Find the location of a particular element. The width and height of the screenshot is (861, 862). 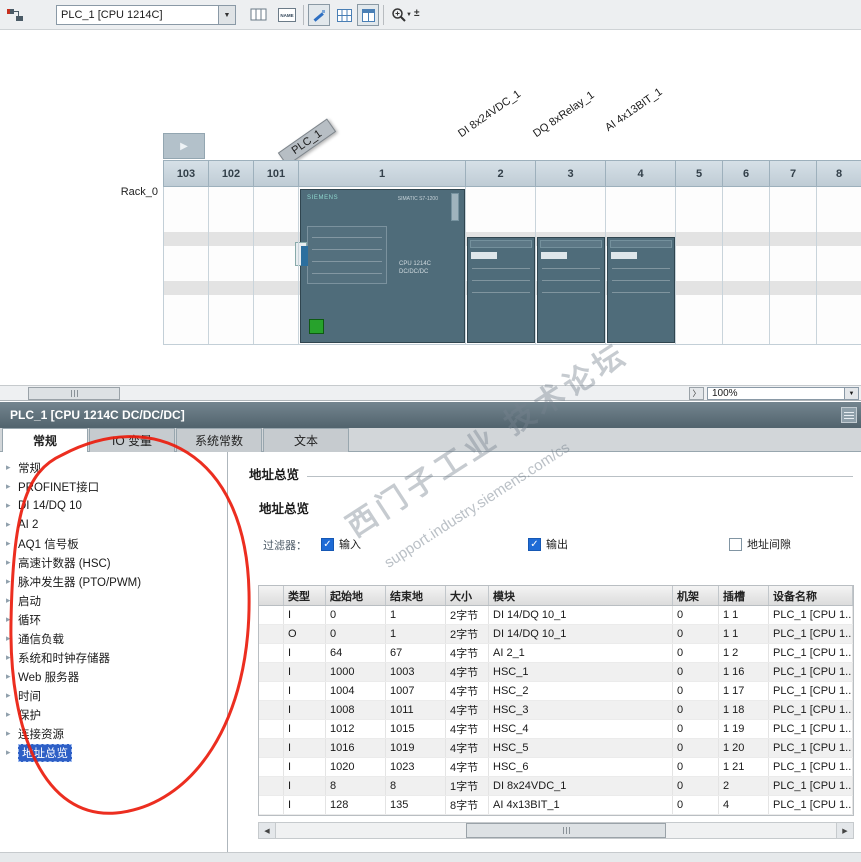

slot-header-103: 103 is located at coordinates (186, 173).